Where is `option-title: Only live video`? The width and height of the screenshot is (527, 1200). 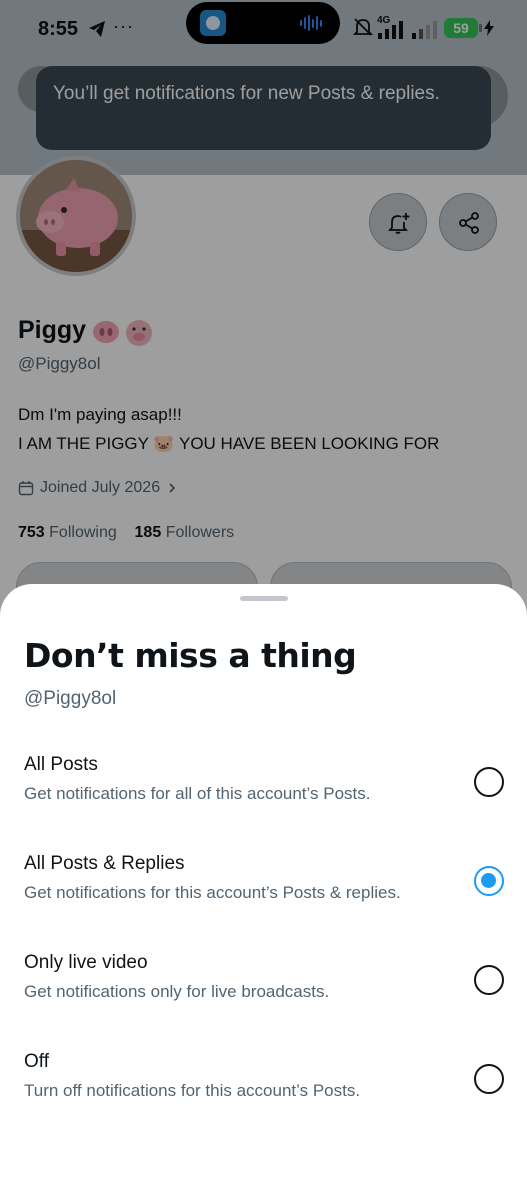
option-title: Only live video is located at coordinates (86, 962).